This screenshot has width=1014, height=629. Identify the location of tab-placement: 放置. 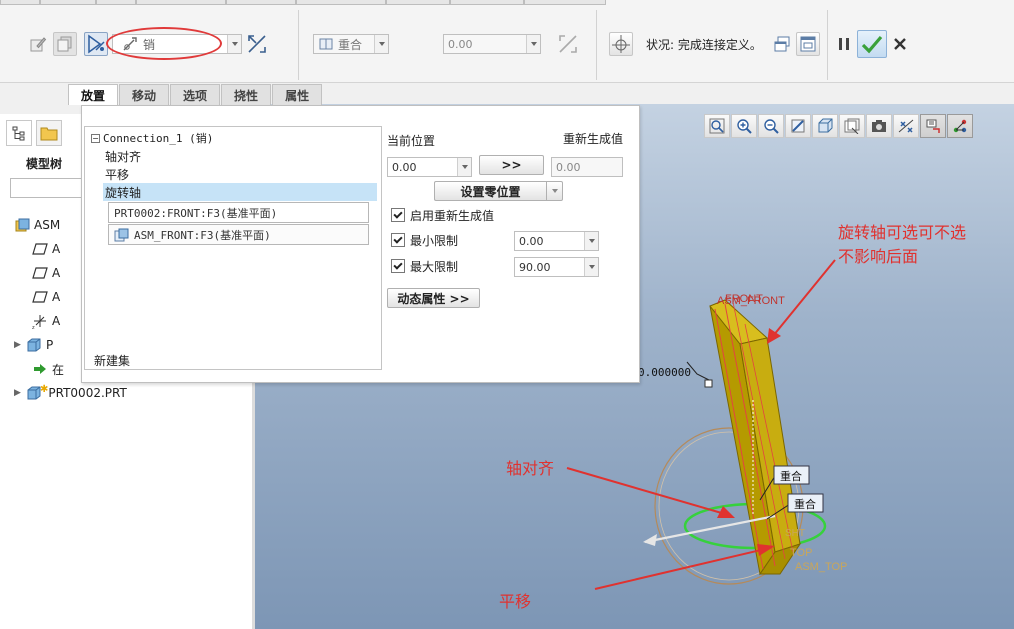
(93, 94).